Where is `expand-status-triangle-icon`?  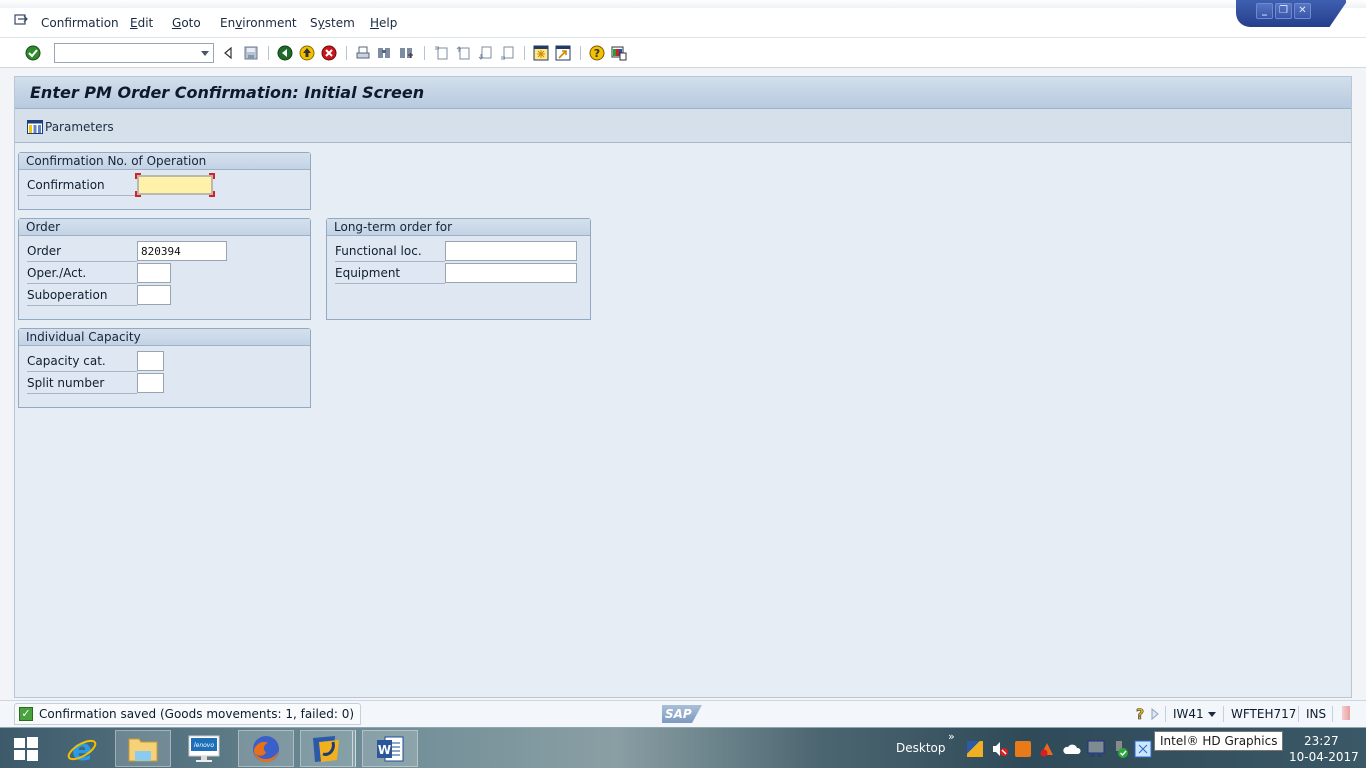 expand-status-triangle-icon is located at coordinates (1155, 714).